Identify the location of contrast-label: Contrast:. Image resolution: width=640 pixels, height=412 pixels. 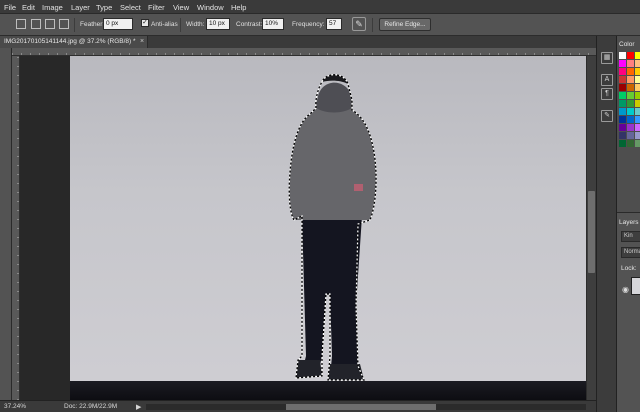
(249, 24).